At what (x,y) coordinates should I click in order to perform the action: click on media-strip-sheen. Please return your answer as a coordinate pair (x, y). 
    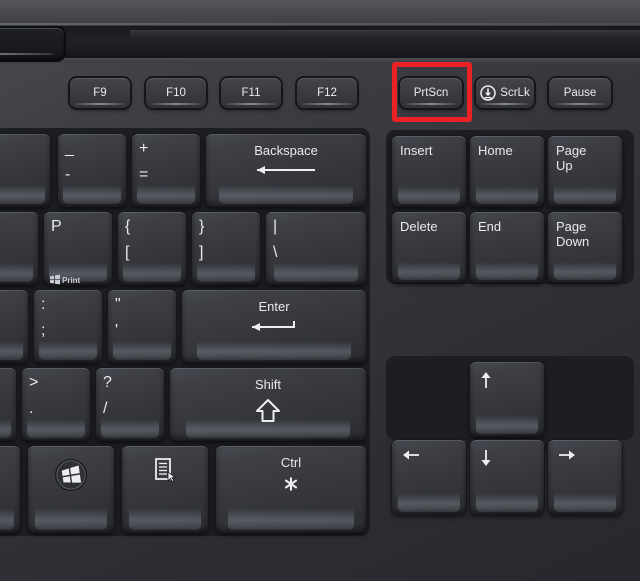
    Looking at the image, I should click on (385, 34).